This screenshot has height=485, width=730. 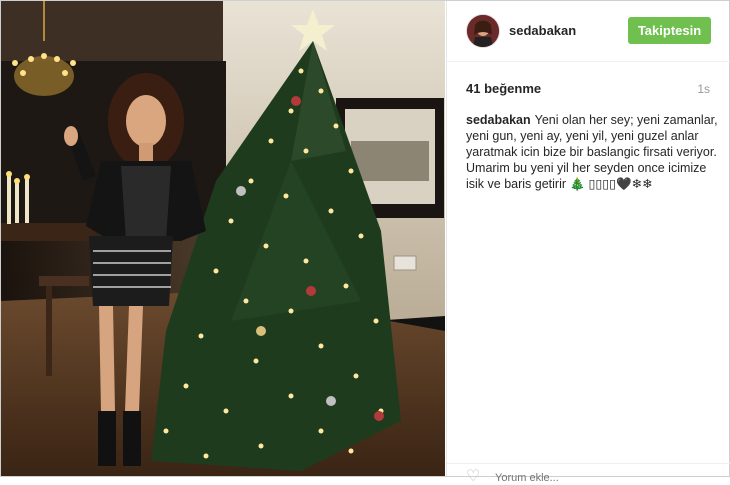 What do you see at coordinates (498, 120) in the screenshot?
I see `caption-username: sedabakan` at bounding box center [498, 120].